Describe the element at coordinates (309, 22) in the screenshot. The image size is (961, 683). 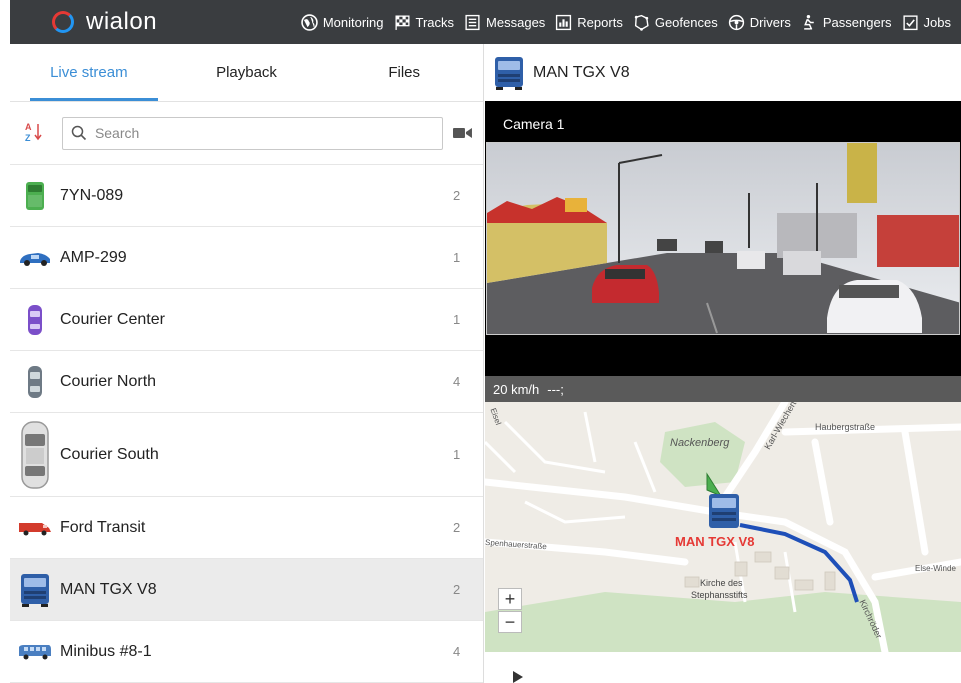
I see `globe-icon` at that location.